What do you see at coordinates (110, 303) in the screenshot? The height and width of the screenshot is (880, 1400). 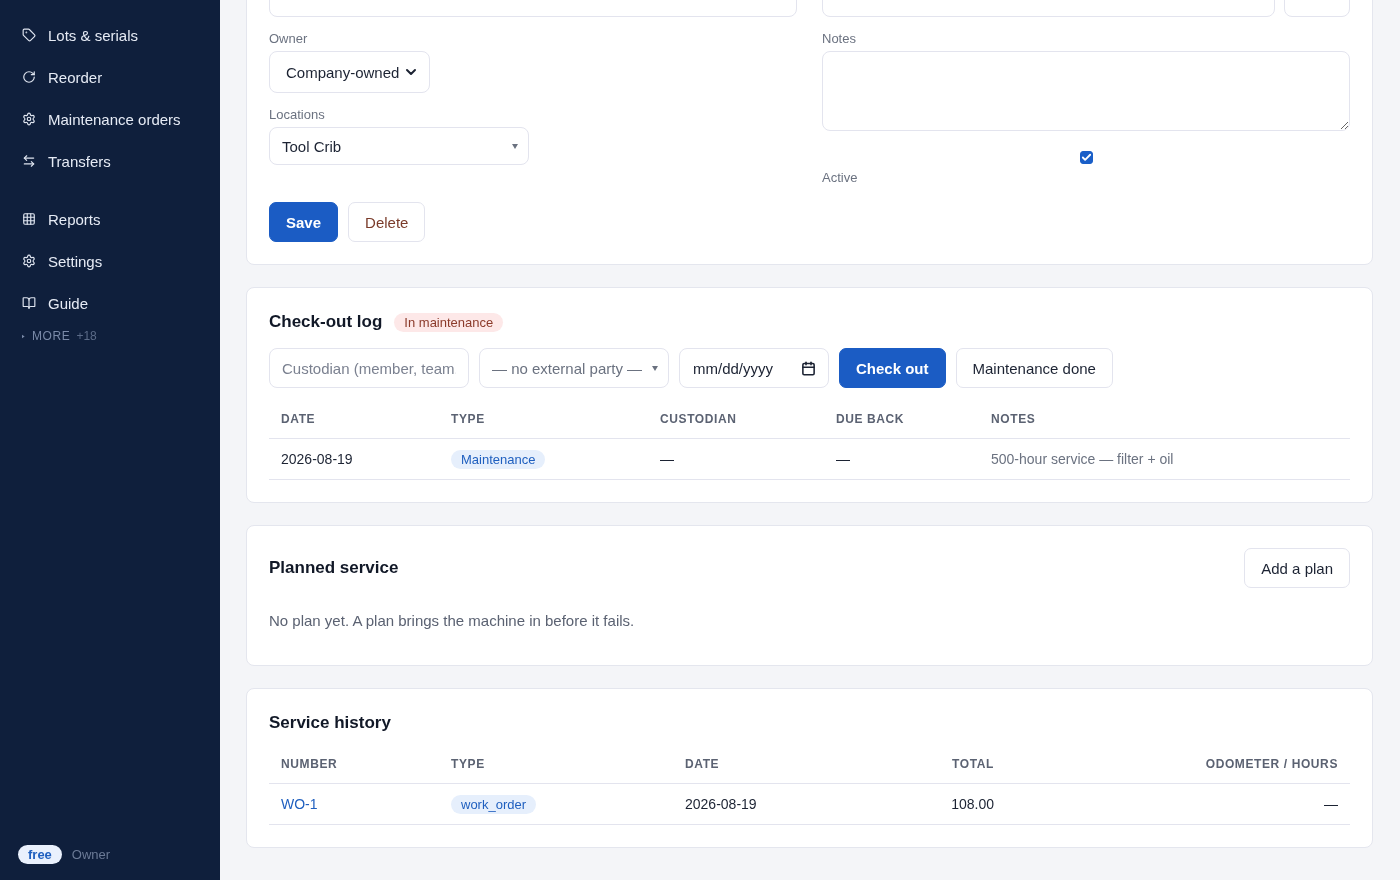 I see `sidebar-item: Guide` at bounding box center [110, 303].